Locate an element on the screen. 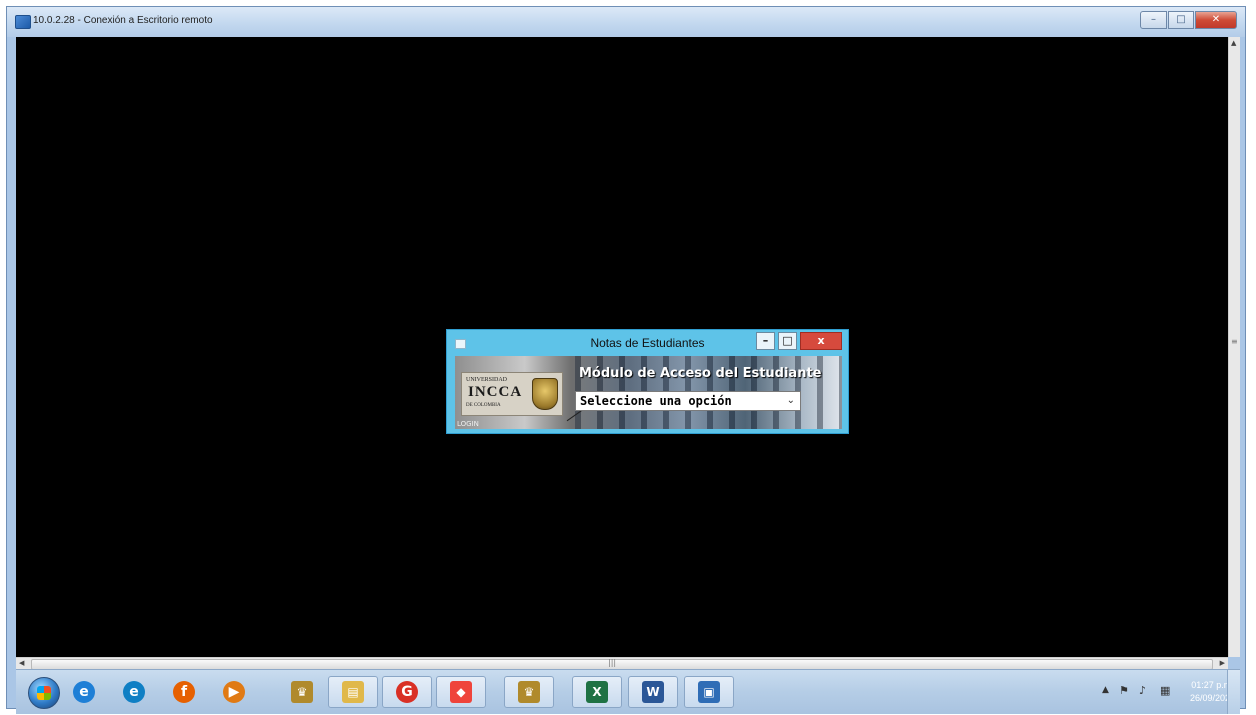  module-heading: Módulo de Acceso del Estudiante is located at coordinates (700, 373).